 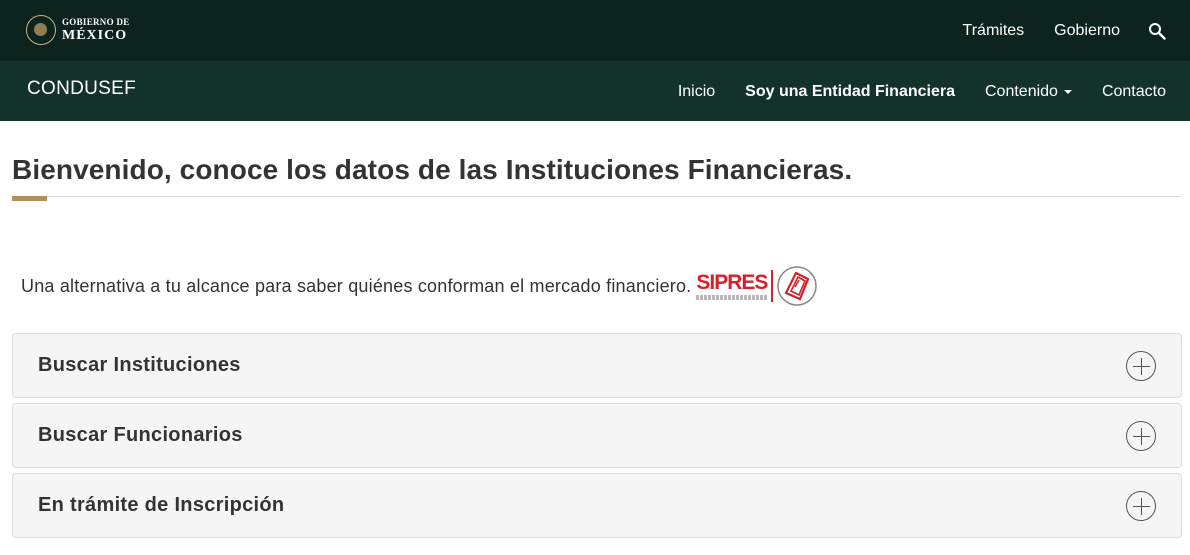 What do you see at coordinates (1157, 31) in the screenshot?
I see `search-icon` at bounding box center [1157, 31].